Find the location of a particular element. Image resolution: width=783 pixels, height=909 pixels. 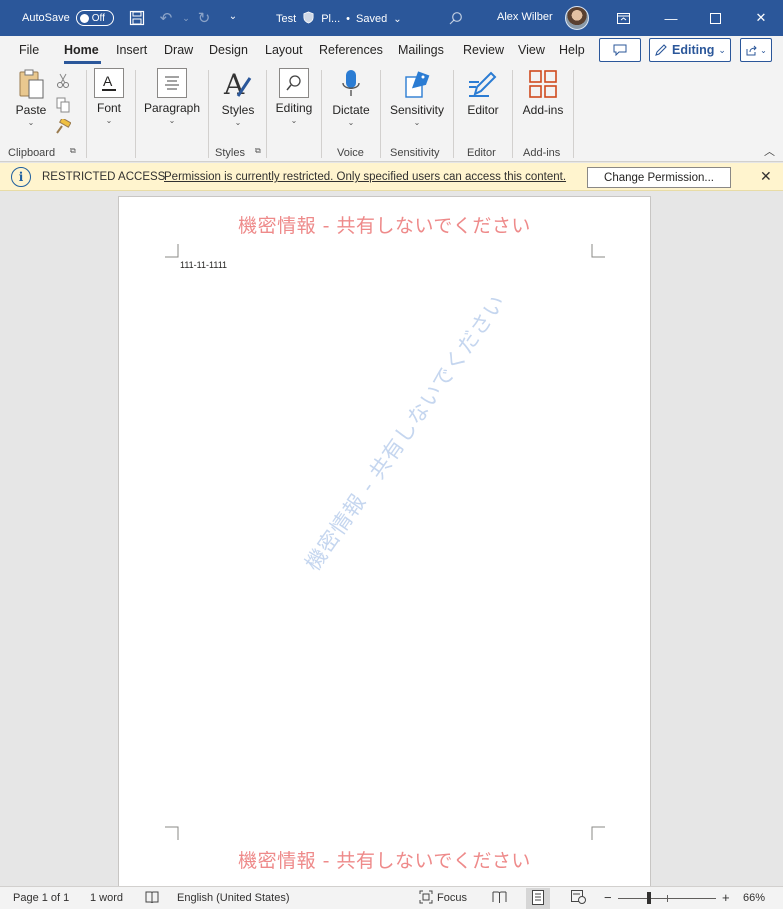

autosave-label: AutoSave is located at coordinates (46, 18).